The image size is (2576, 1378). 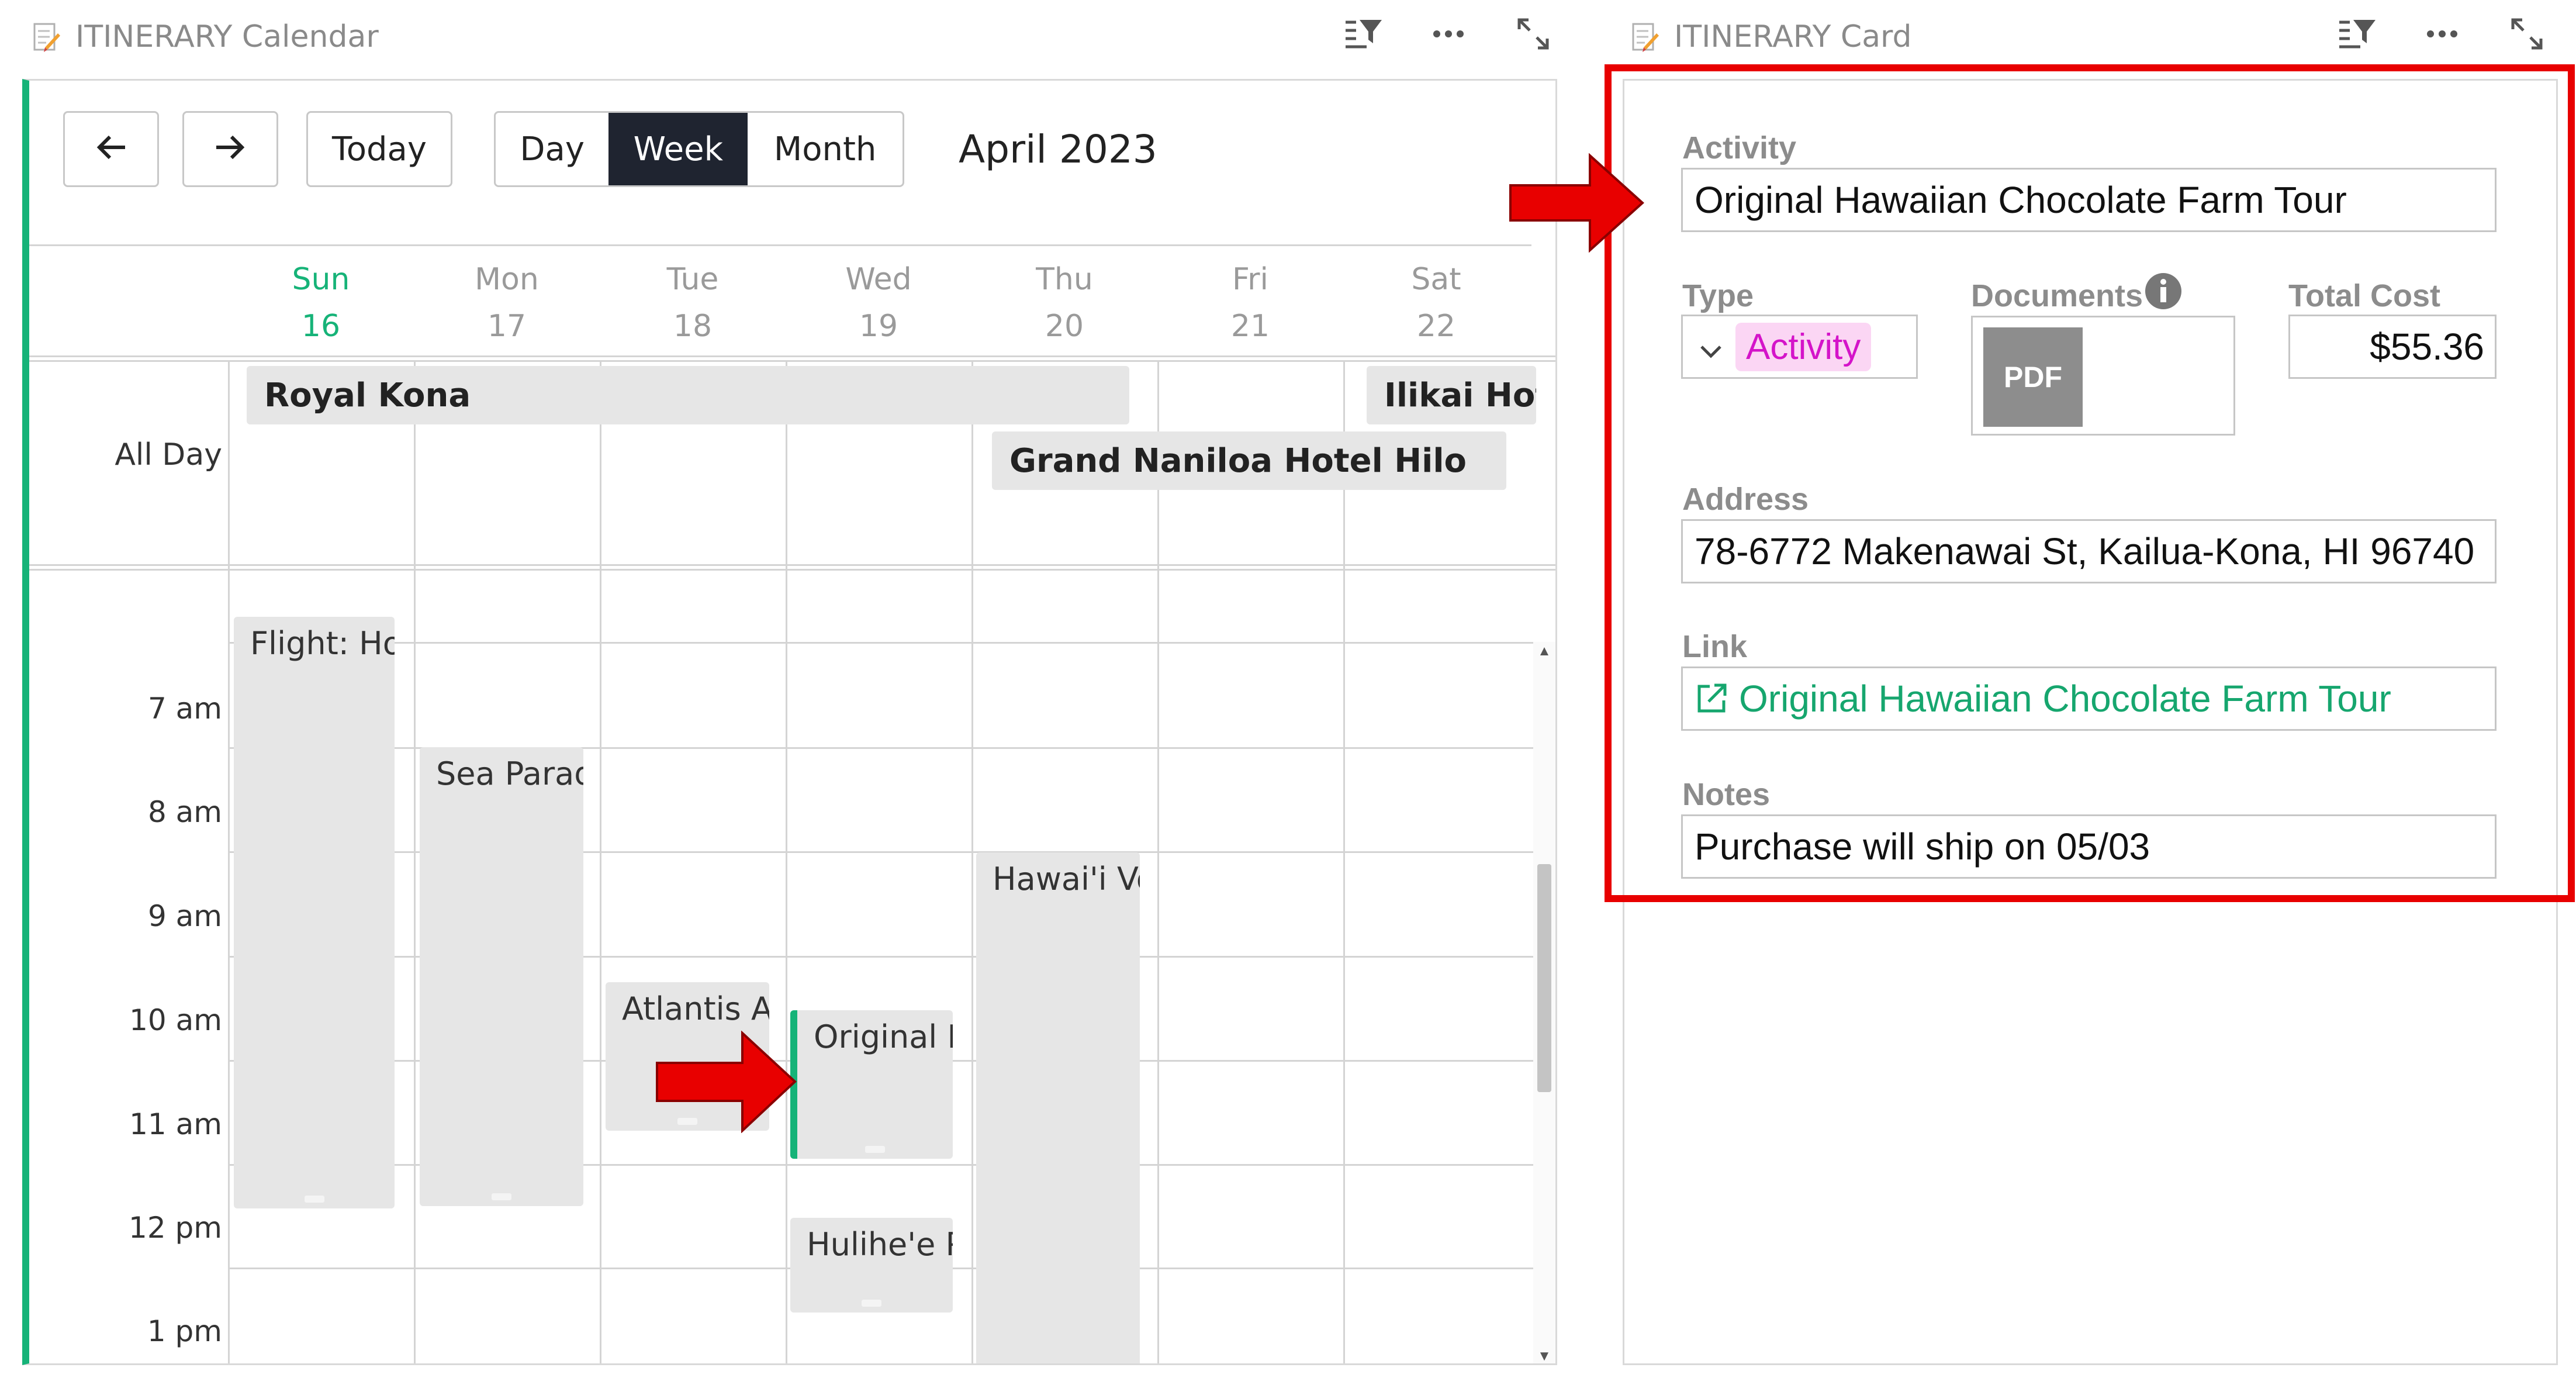 What do you see at coordinates (1250, 279) in the screenshot?
I see `day-name: Fri` at bounding box center [1250, 279].